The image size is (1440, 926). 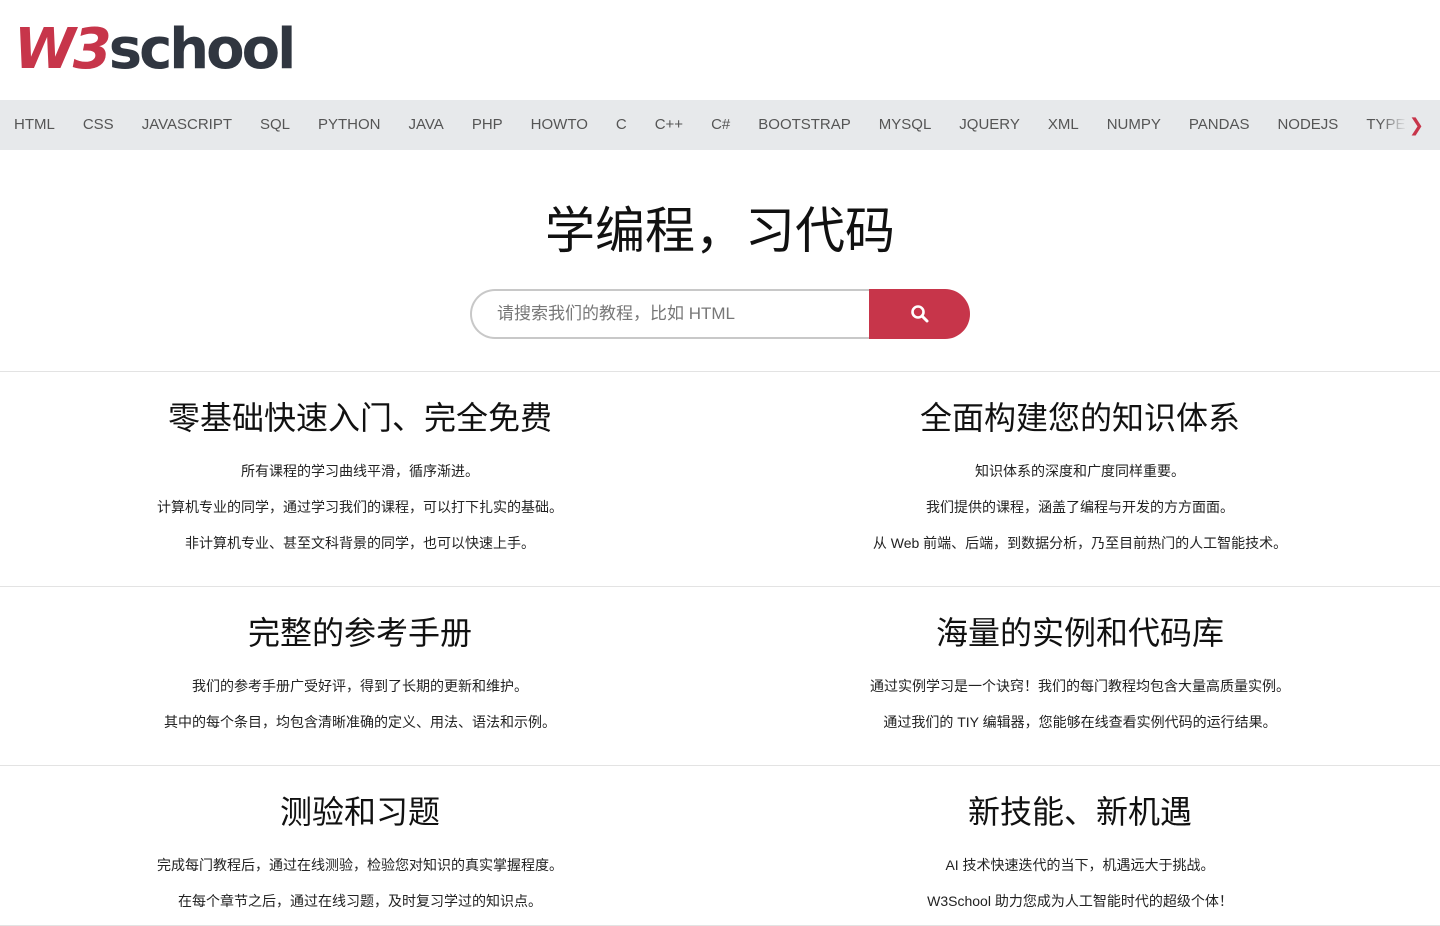 I want to click on feature-title: 新技能、新机遇, so click(x=1079, y=812).